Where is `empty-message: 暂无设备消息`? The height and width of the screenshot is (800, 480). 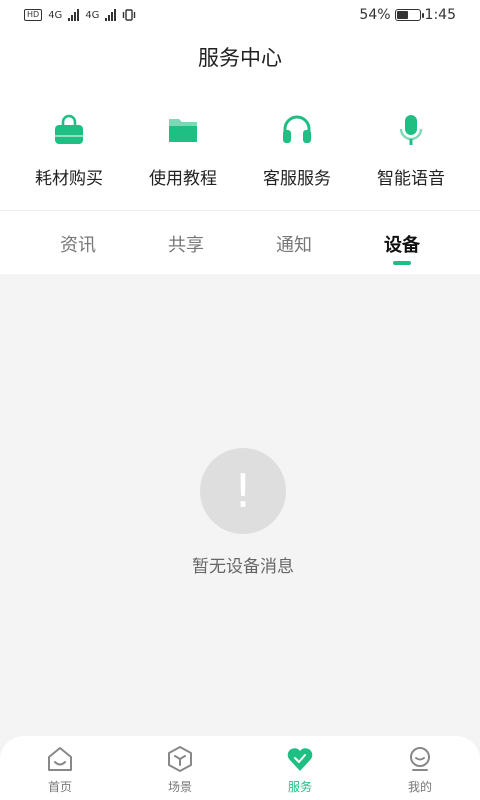
empty-message: 暂无设备消息 is located at coordinates (243, 567).